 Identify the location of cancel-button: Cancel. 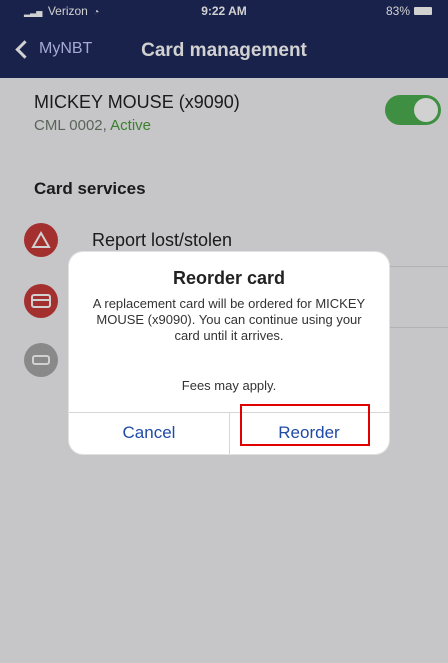
(149, 433).